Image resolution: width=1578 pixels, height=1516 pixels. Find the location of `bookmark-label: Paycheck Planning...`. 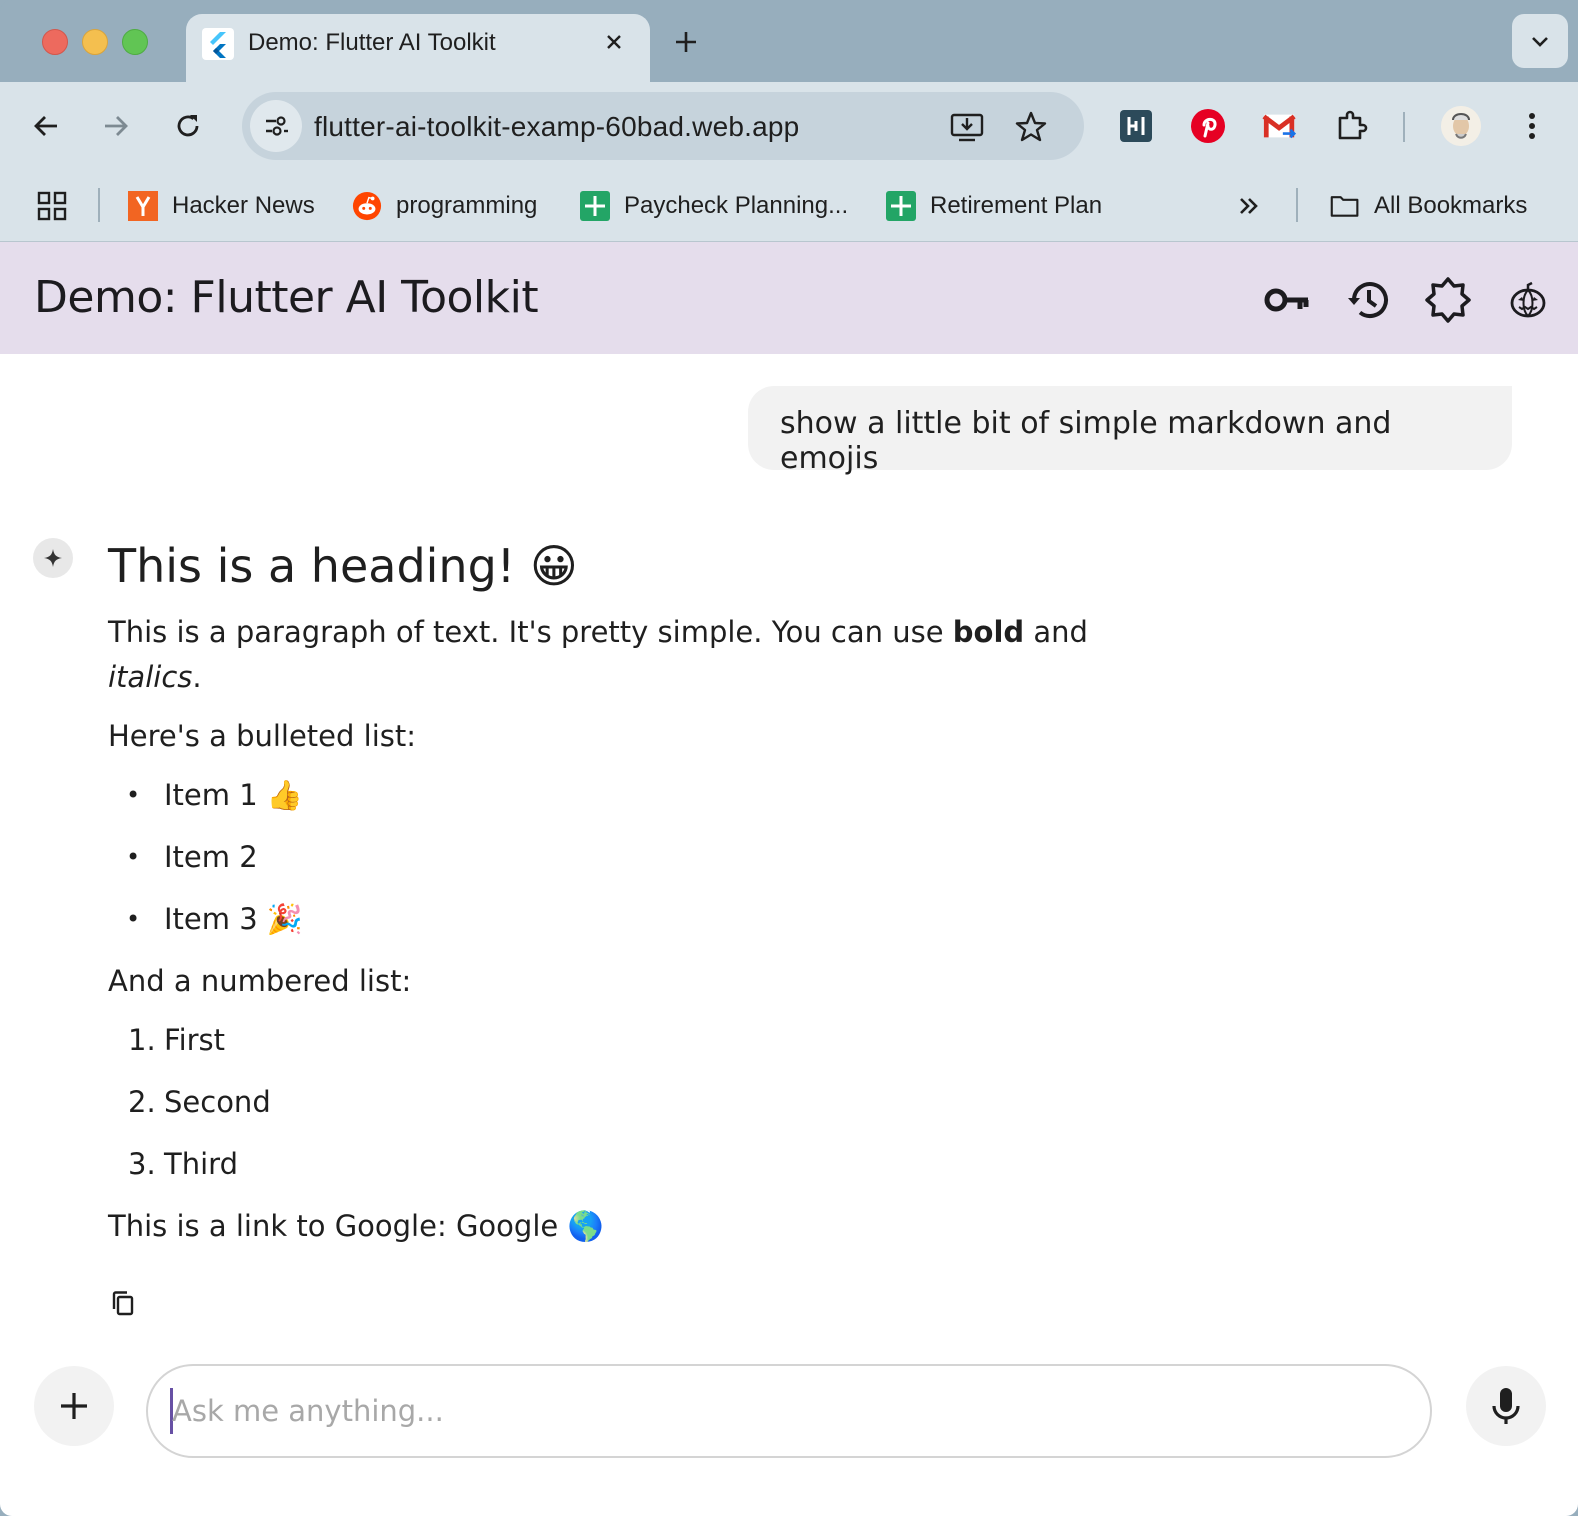

bookmark-label: Paycheck Planning... is located at coordinates (736, 205).